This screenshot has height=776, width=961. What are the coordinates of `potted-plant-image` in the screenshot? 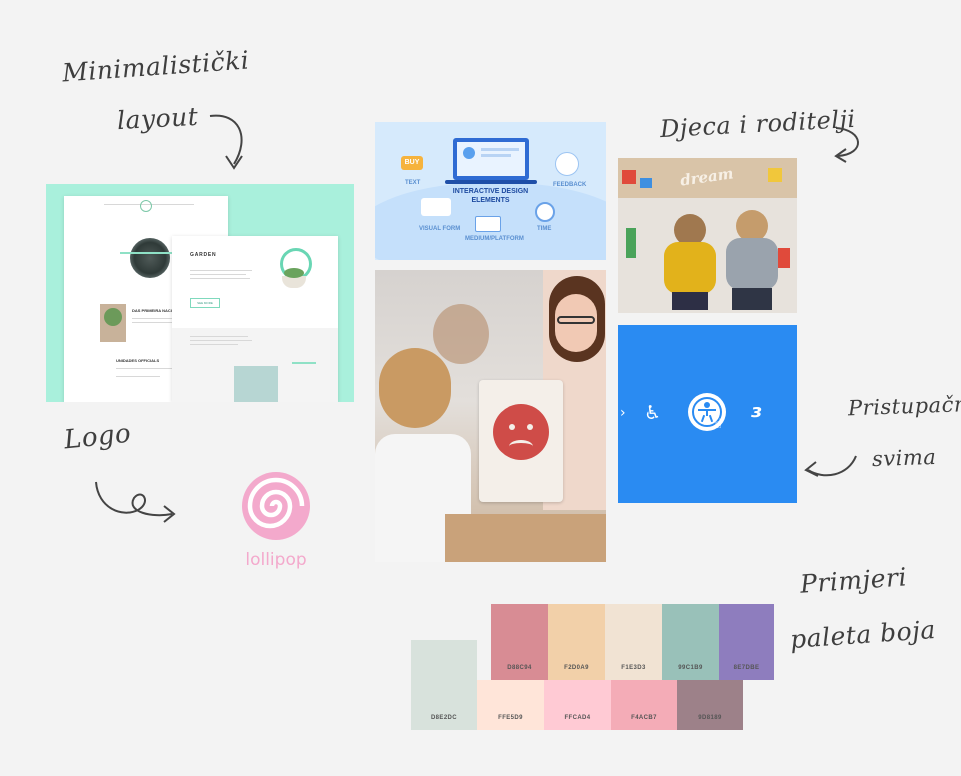 It's located at (113, 323).